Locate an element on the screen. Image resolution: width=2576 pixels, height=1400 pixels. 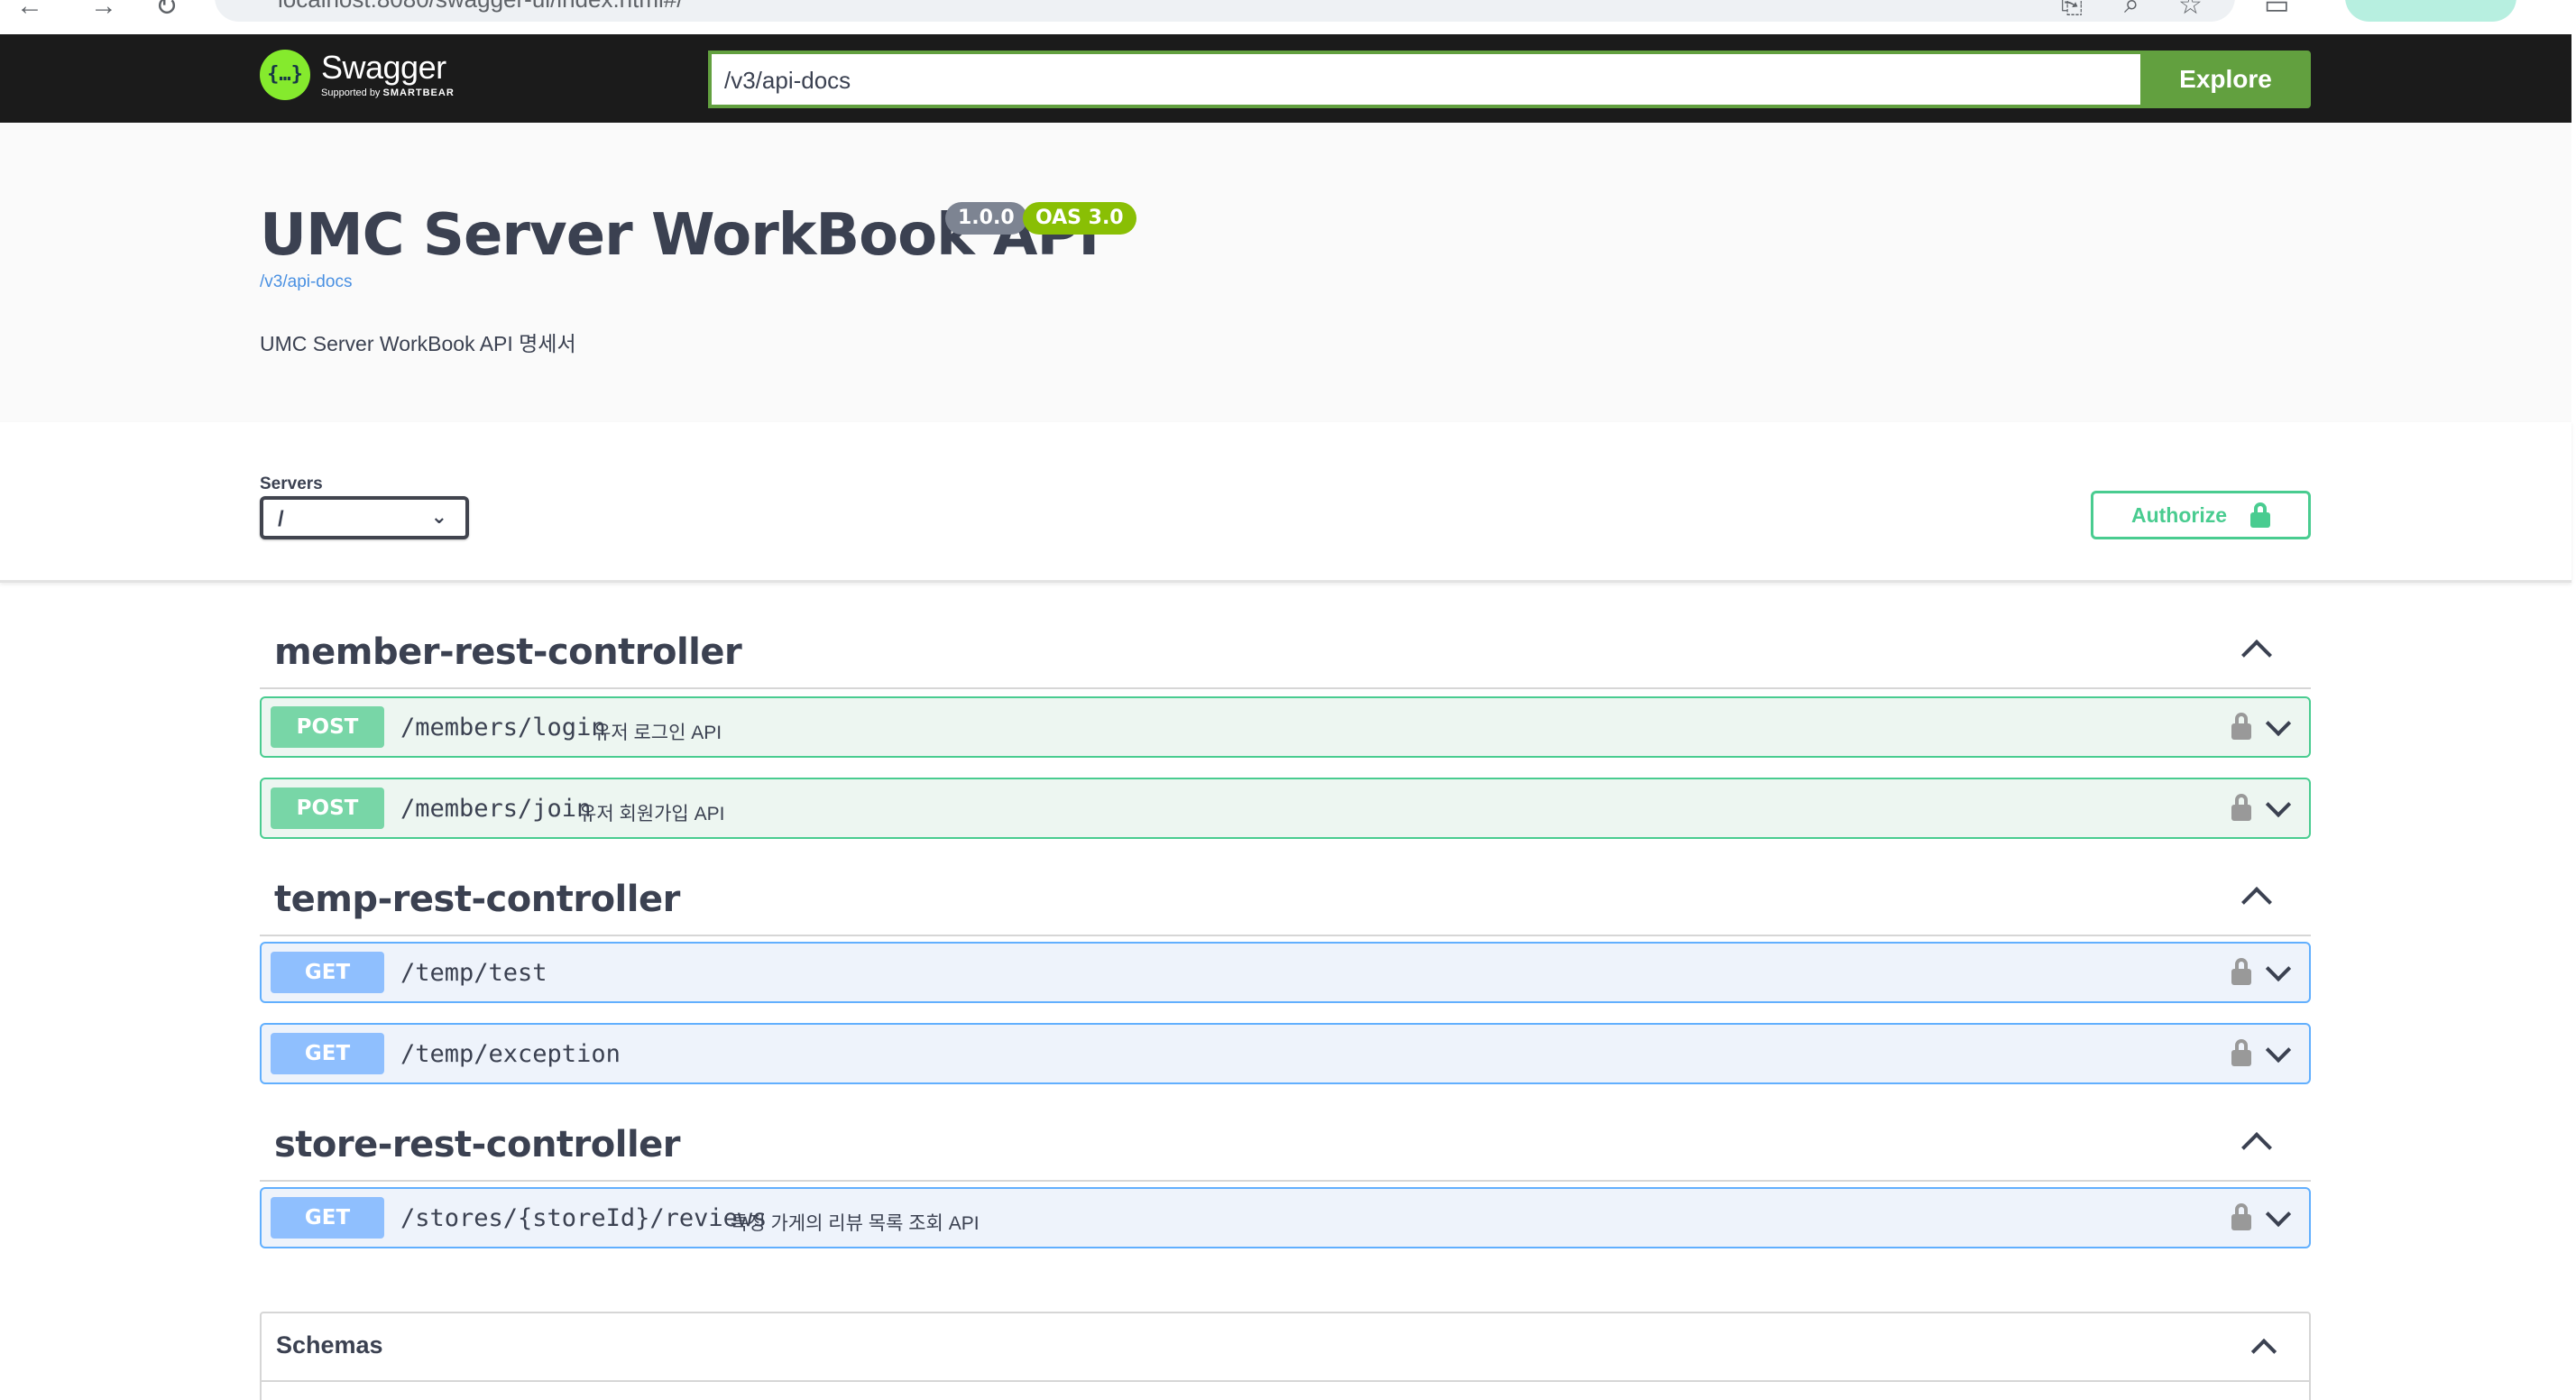
bookmark-star-icon: ☆ is located at coordinates (2190, 10).